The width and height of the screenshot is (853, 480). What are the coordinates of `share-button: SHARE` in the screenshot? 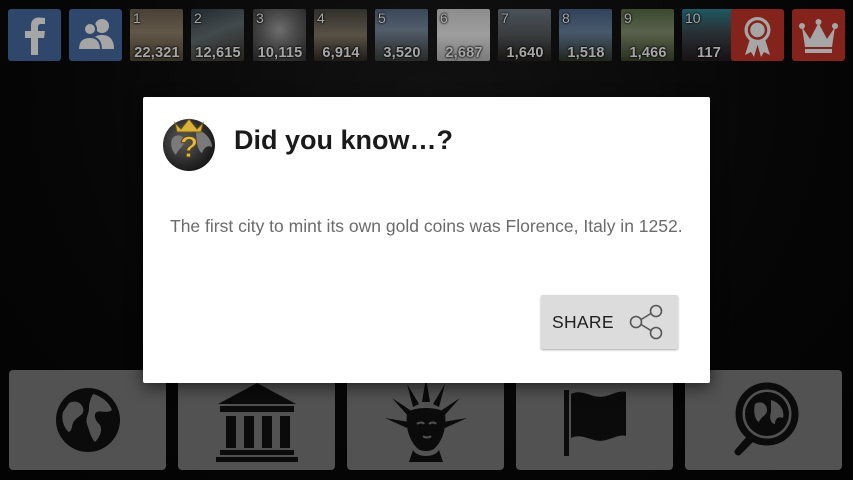 It's located at (609, 322).